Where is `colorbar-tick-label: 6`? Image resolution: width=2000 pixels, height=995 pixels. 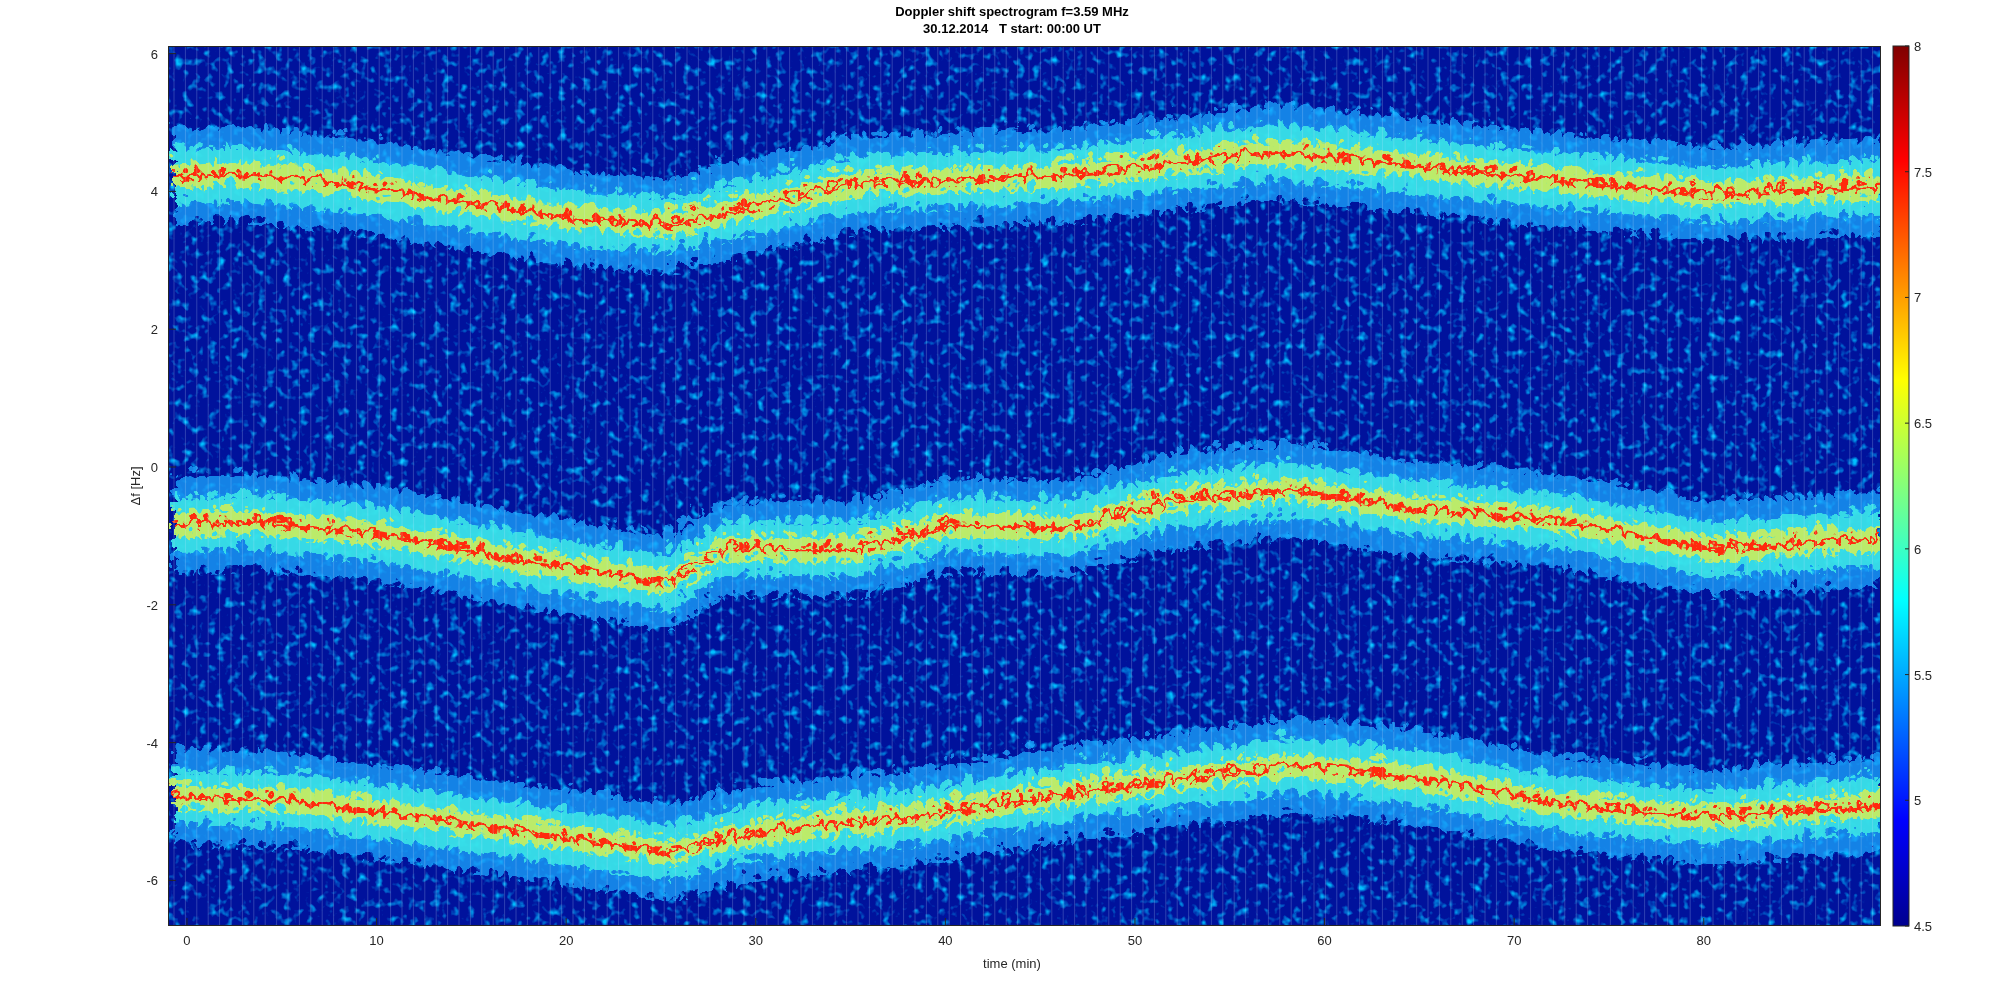
colorbar-tick-label: 6 is located at coordinates (1918, 549).